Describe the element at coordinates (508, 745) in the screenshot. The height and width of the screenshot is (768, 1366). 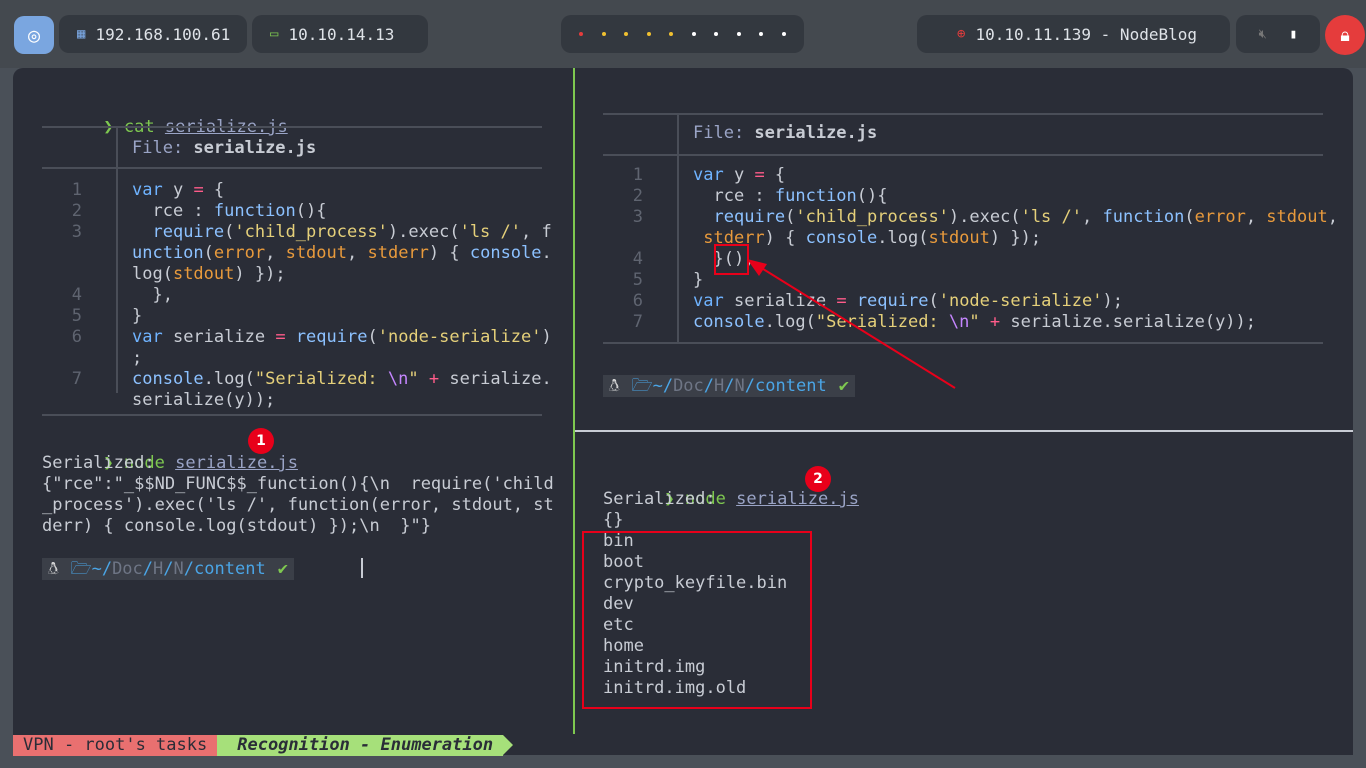
I see `status-arrow` at that location.